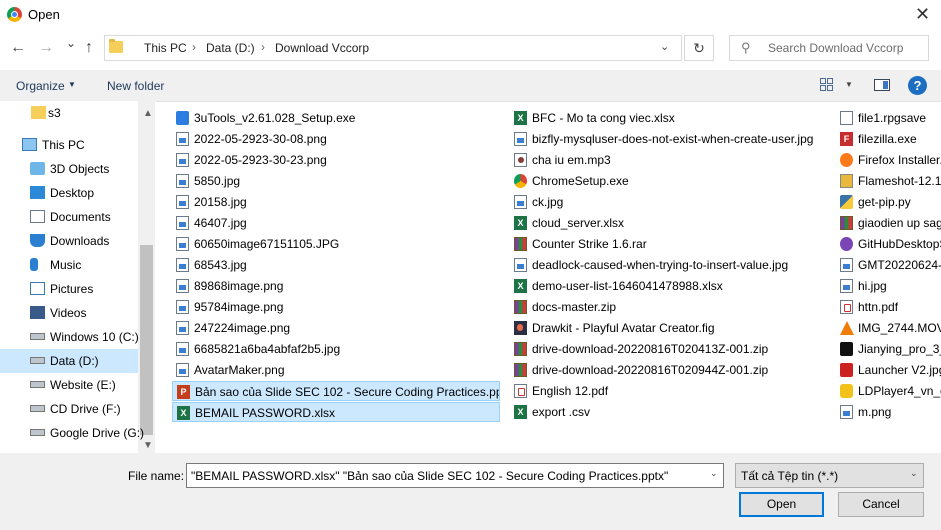 This screenshot has height=530, width=941. Describe the element at coordinates (781, 504) in the screenshot. I see `open-button: Open` at that location.